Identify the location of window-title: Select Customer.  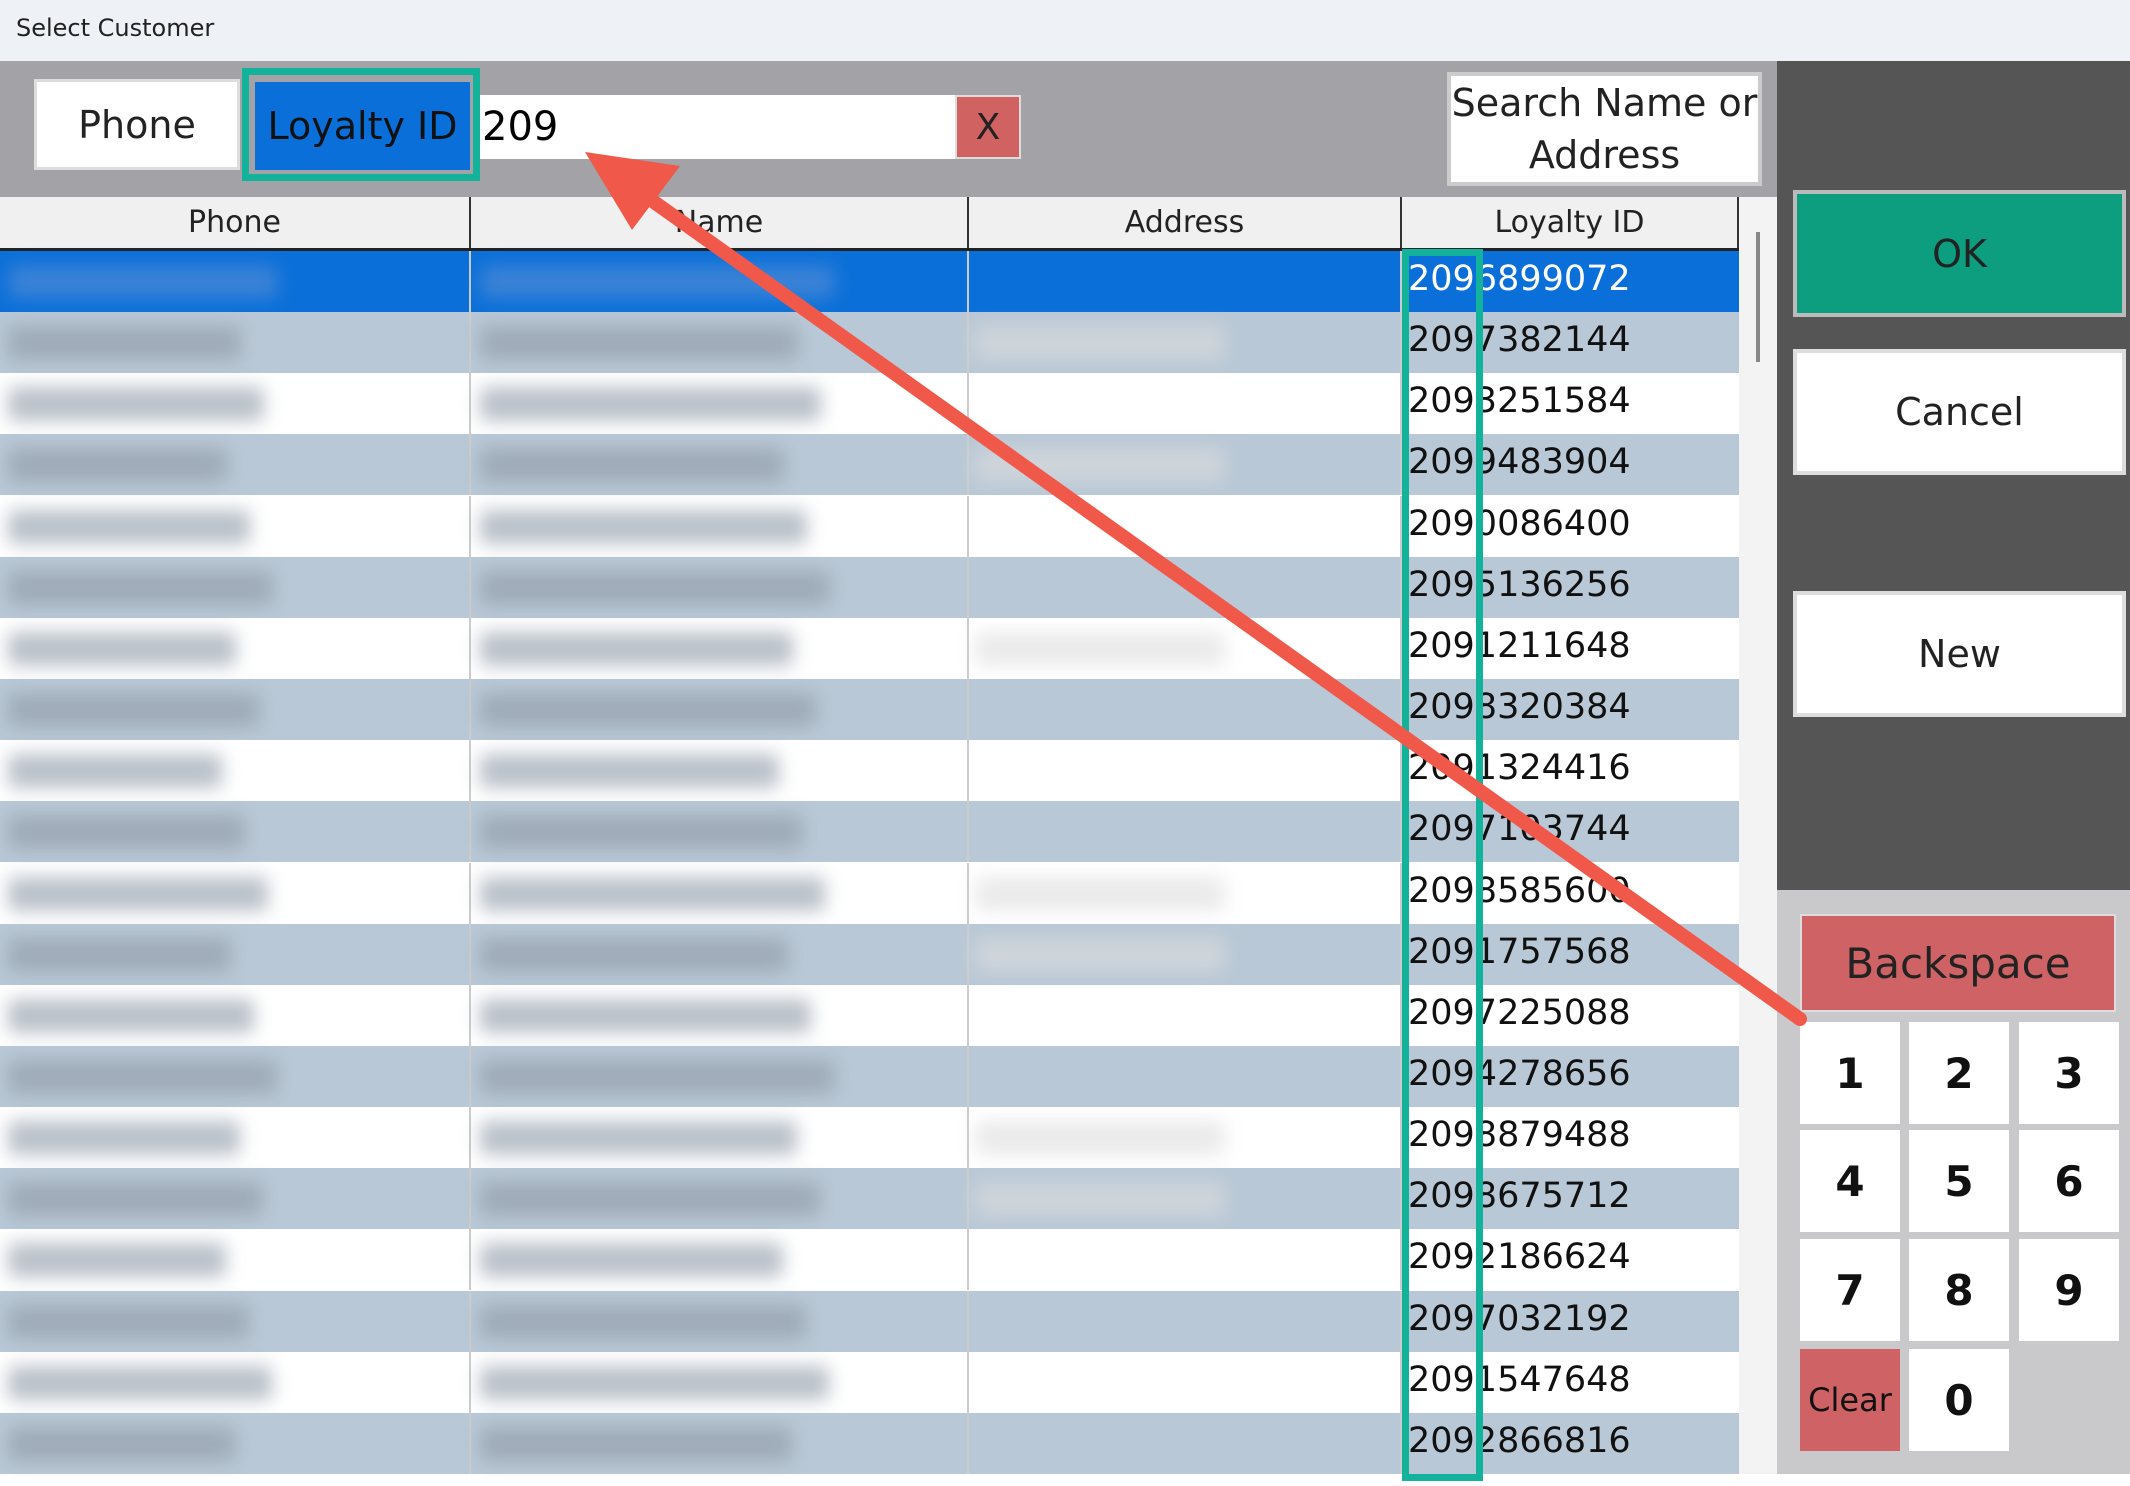
(115, 28).